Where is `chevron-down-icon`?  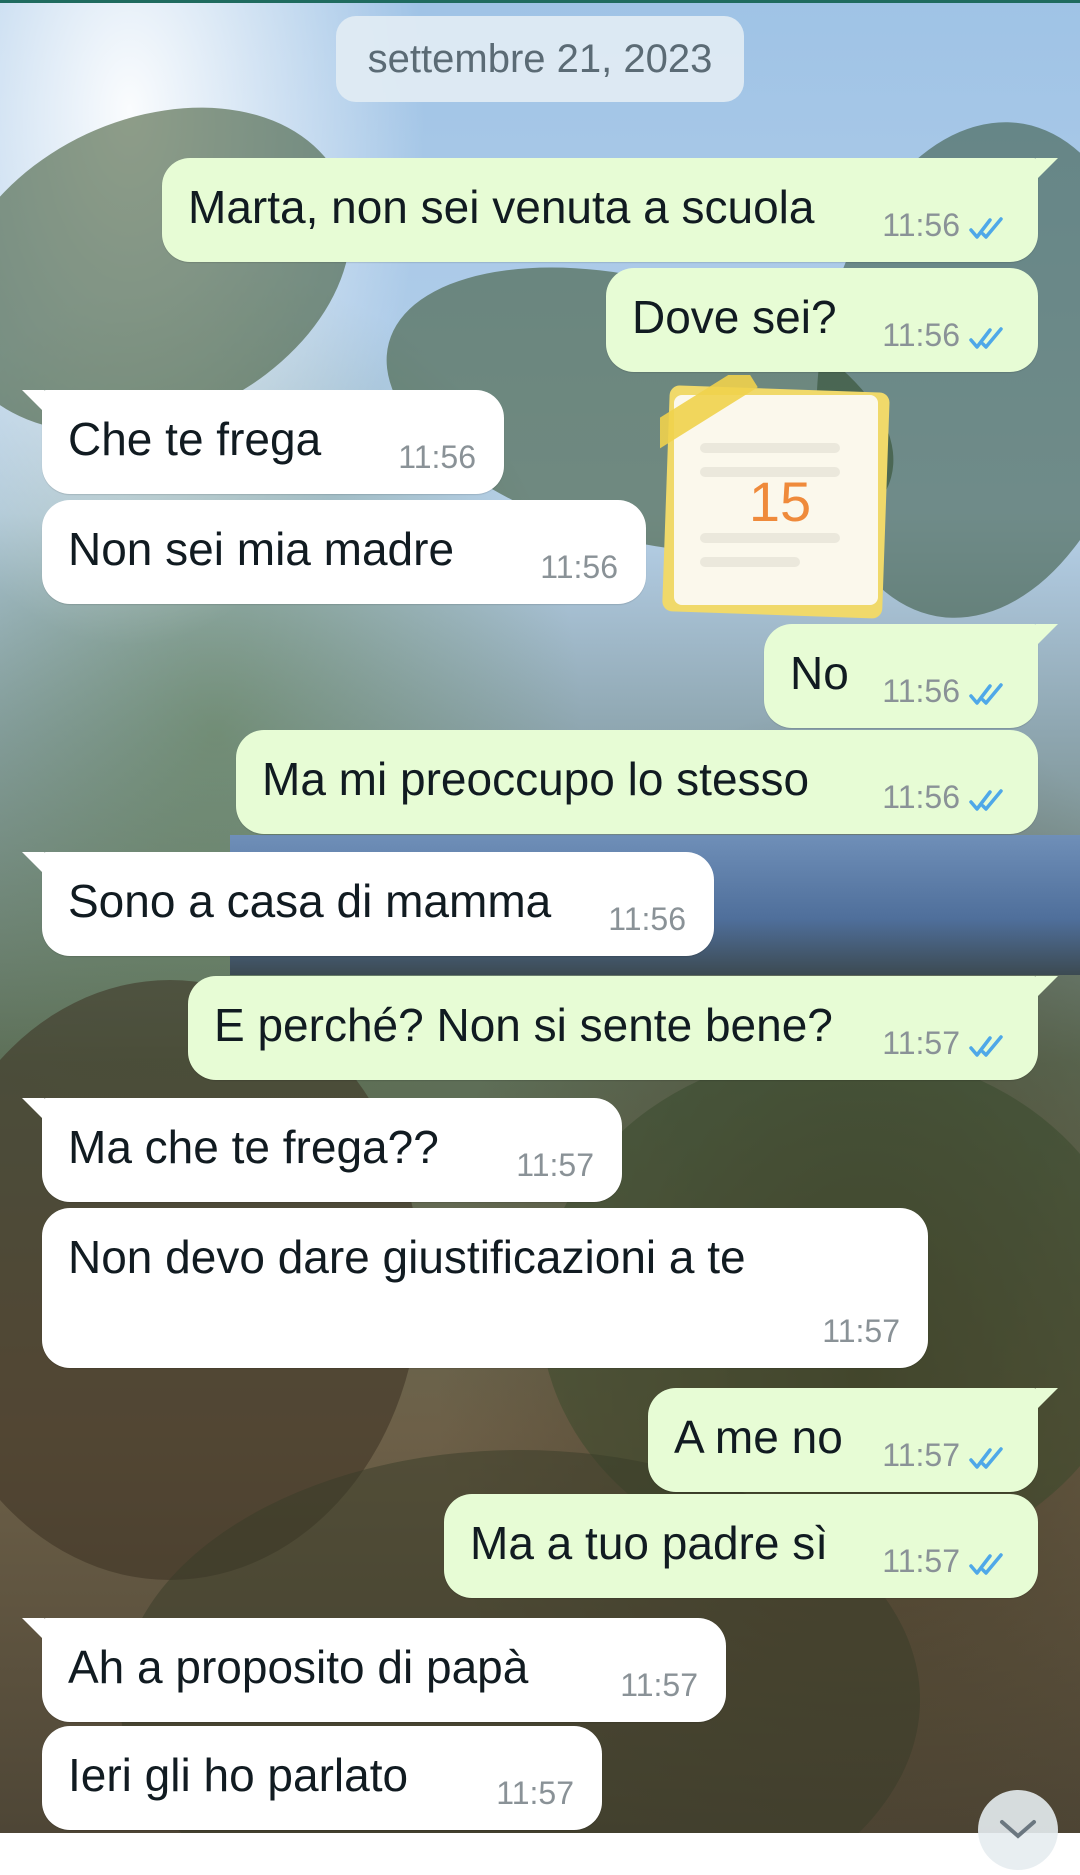
chevron-down-icon is located at coordinates (1018, 1829).